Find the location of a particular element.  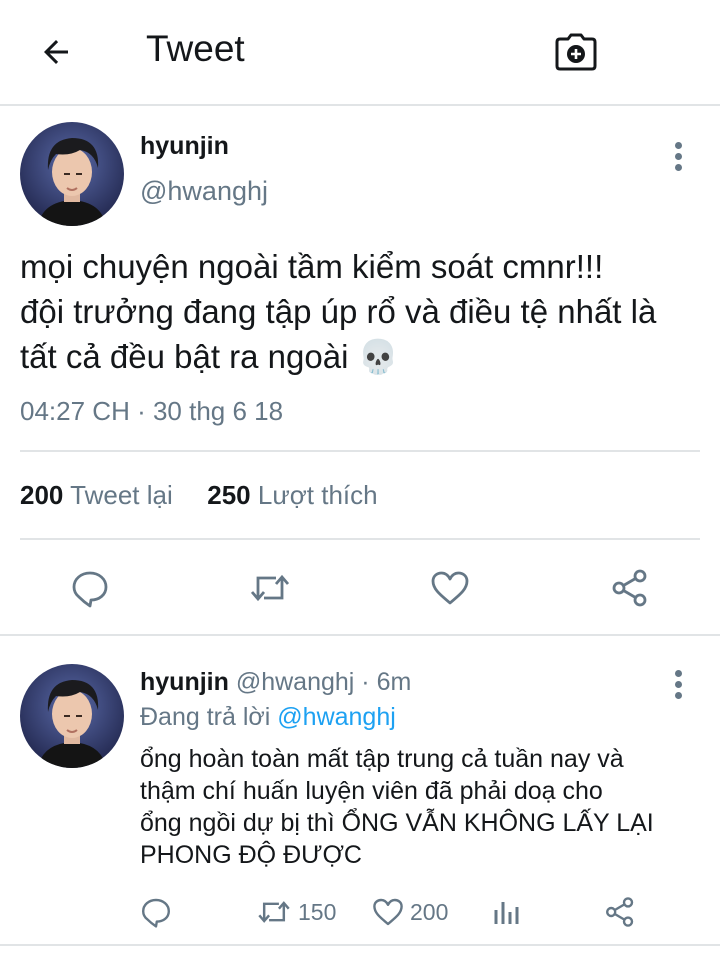

reply-retweet-button: 150 is located at coordinates (296, 912).